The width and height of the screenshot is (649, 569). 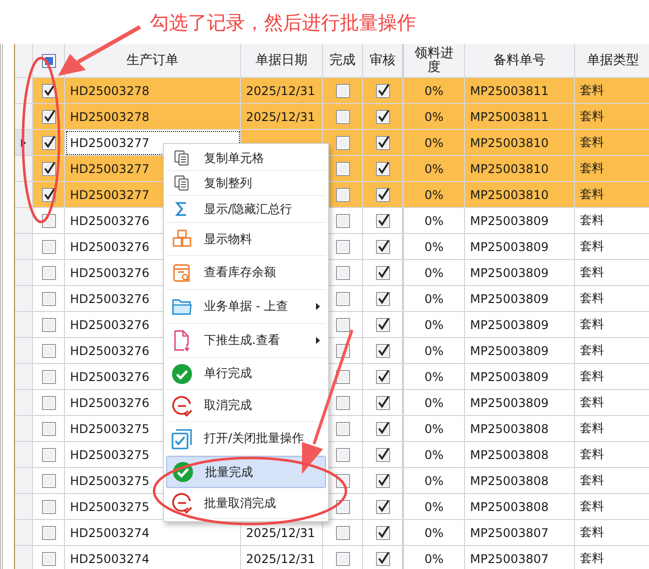 I want to click on column-header: 生产订单, so click(x=153, y=61).